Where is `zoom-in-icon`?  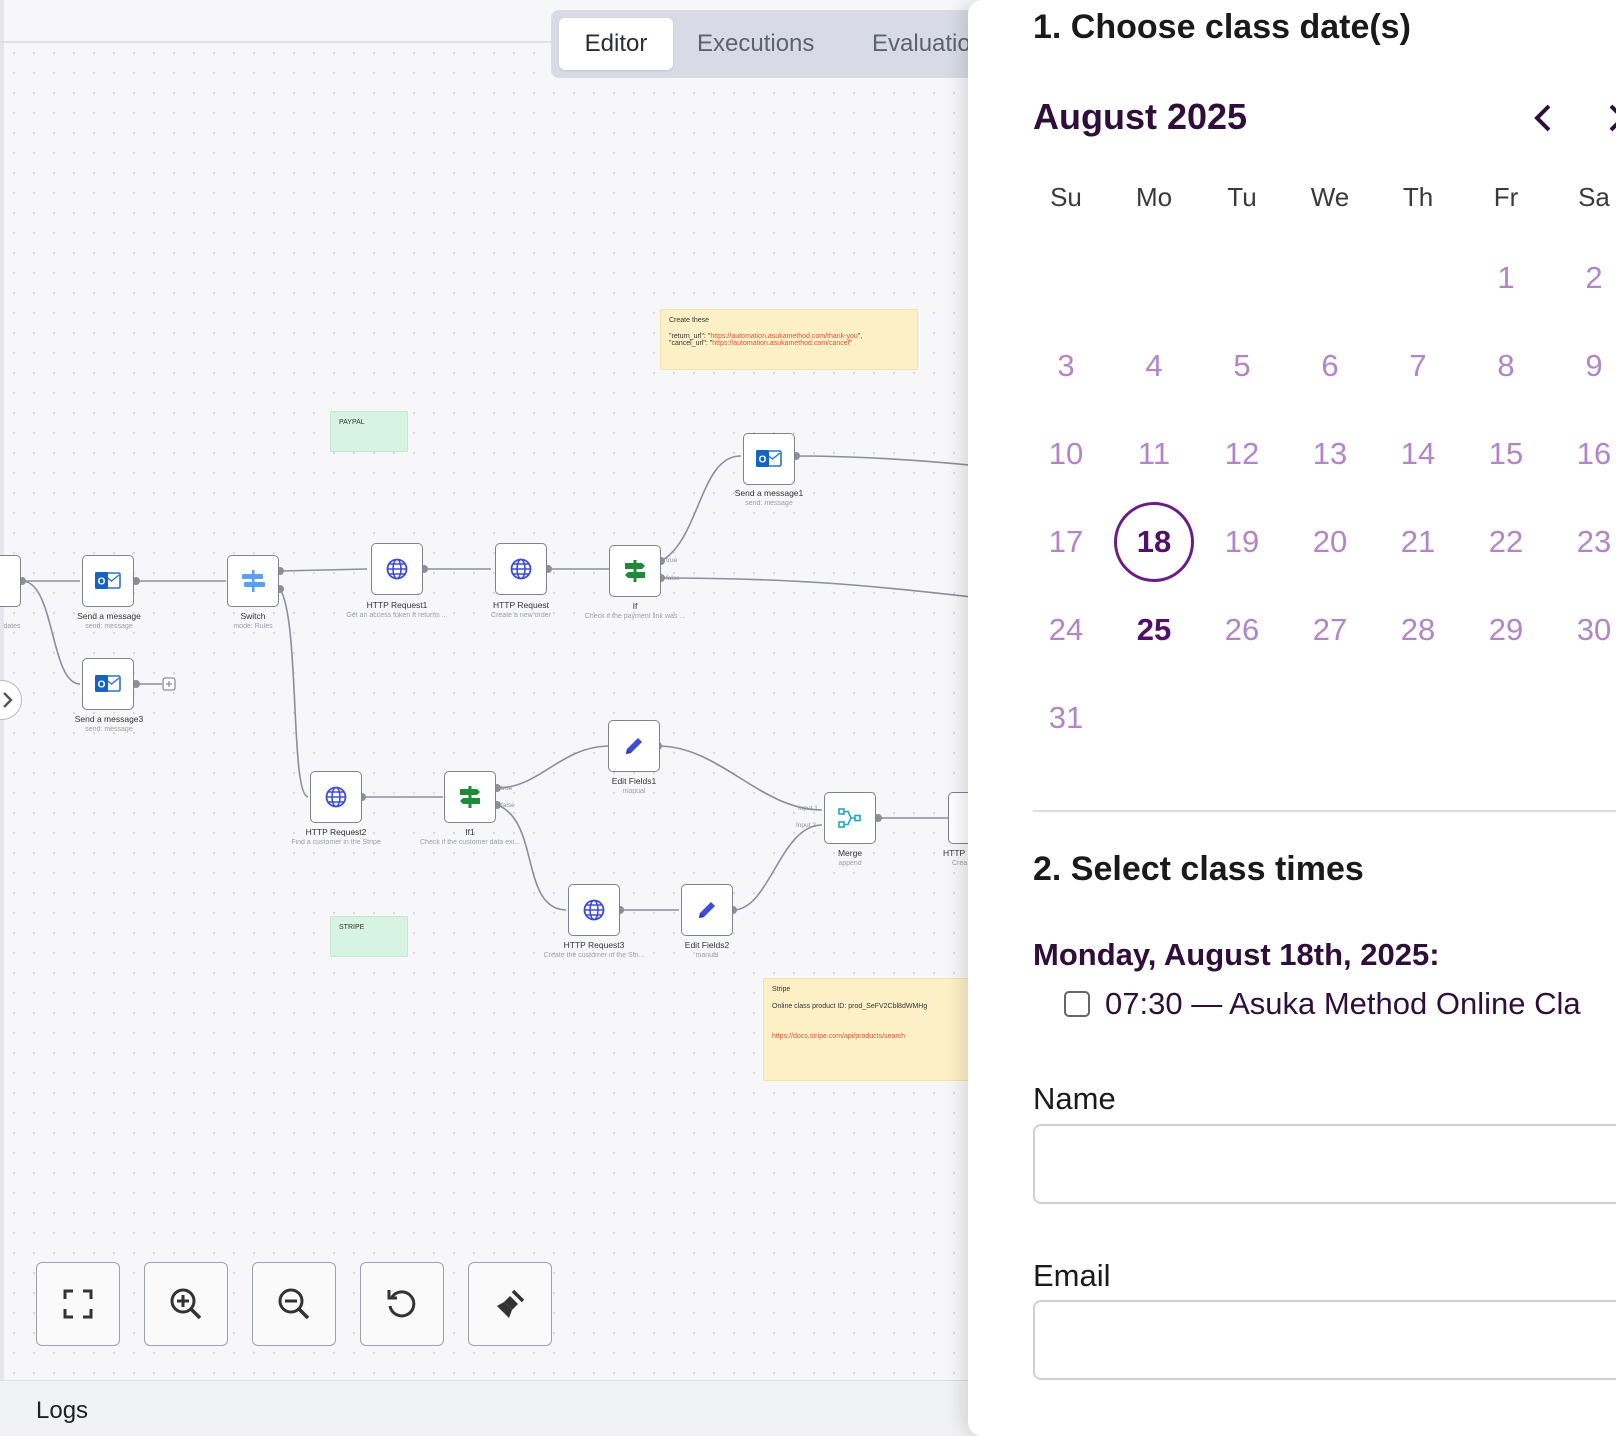 zoom-in-icon is located at coordinates (186, 1304).